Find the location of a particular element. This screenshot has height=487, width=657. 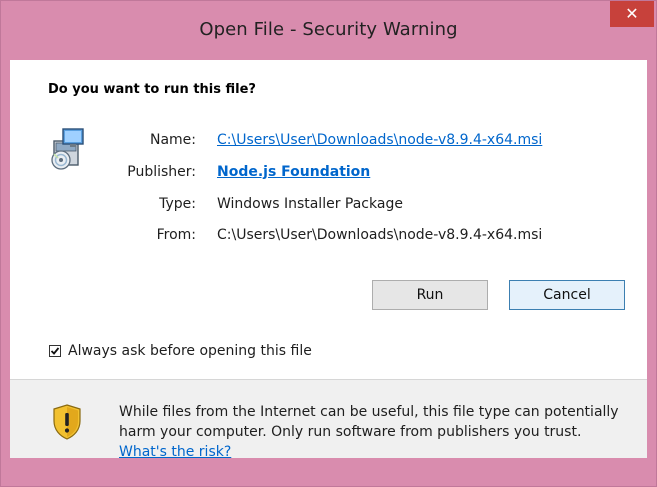

type-label: Type: is located at coordinates (177, 204).